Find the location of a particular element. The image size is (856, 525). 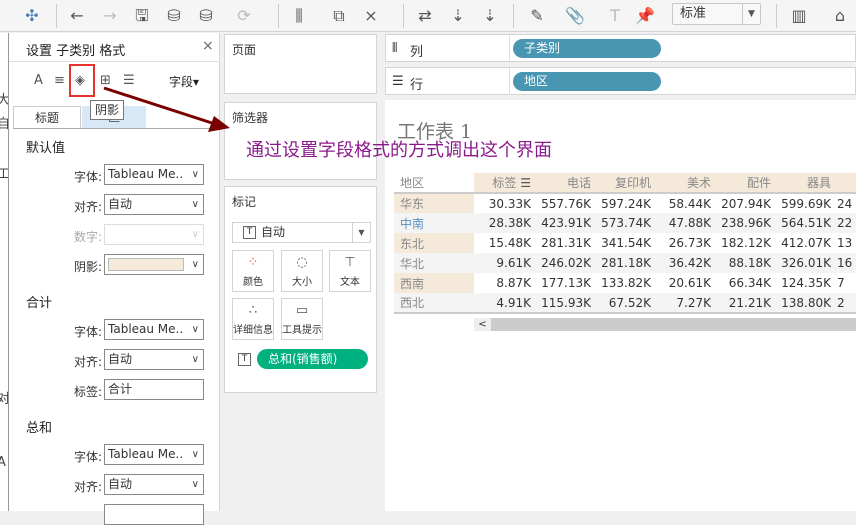

arrow-head is located at coordinates (219, 124).